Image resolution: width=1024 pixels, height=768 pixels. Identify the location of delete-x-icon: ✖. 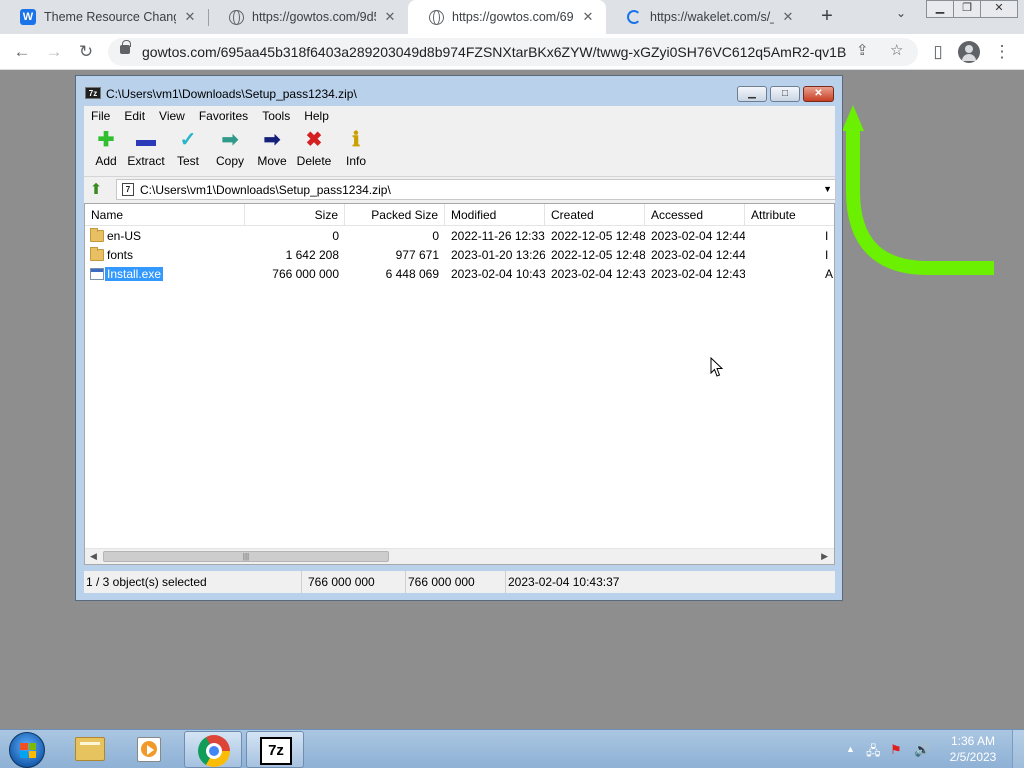
(314, 140).